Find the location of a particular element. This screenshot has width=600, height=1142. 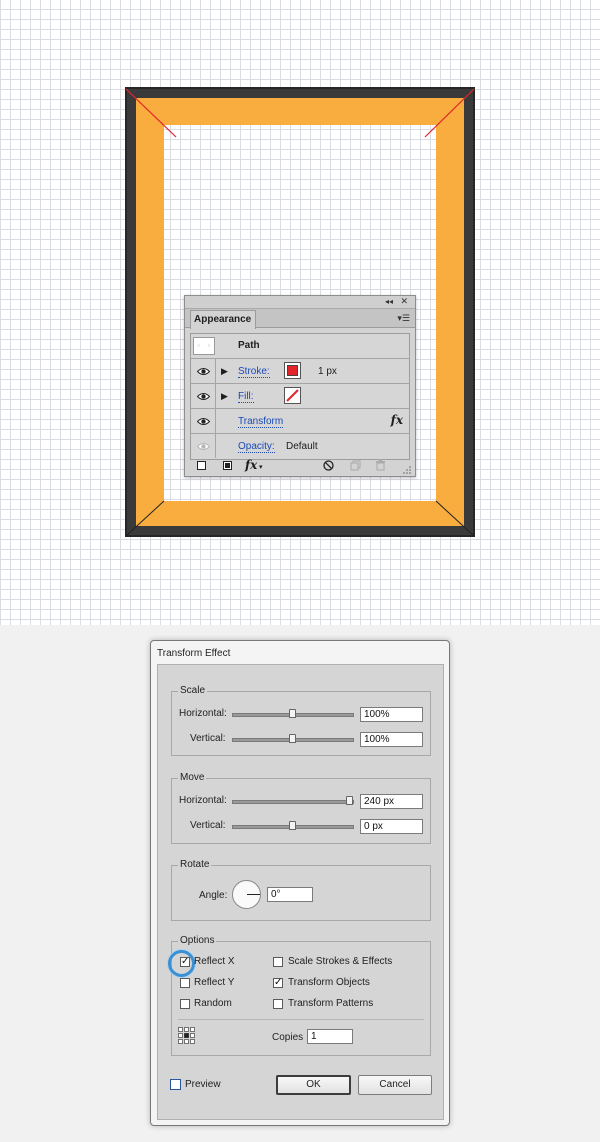

transform-effect-link: Transform is located at coordinates (261, 422).